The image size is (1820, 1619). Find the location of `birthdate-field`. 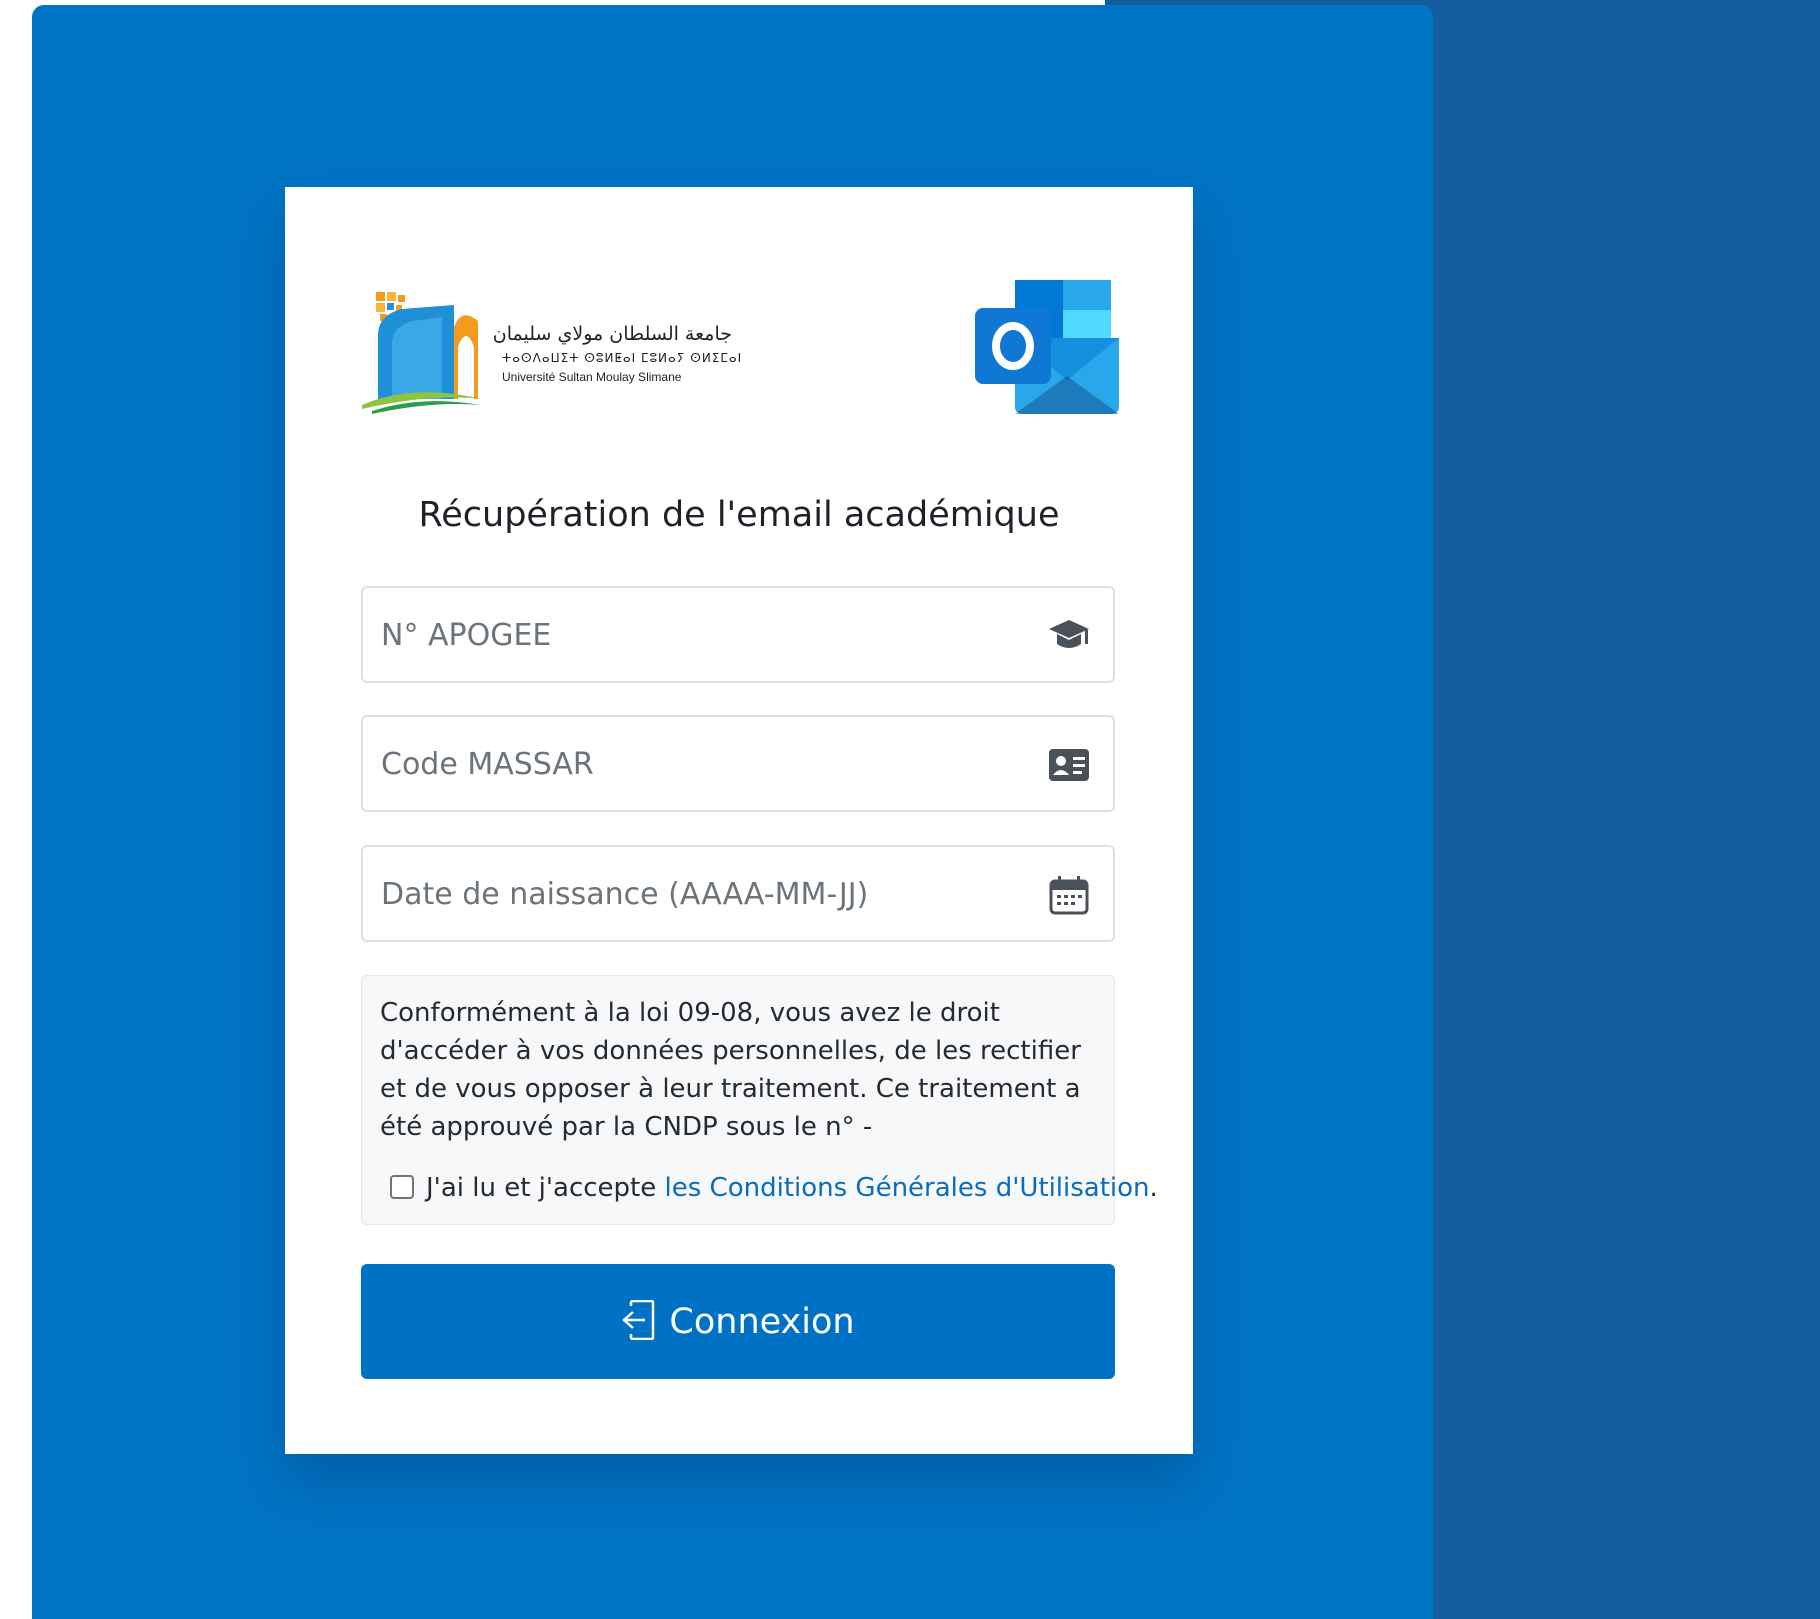

birthdate-field is located at coordinates (738, 893).